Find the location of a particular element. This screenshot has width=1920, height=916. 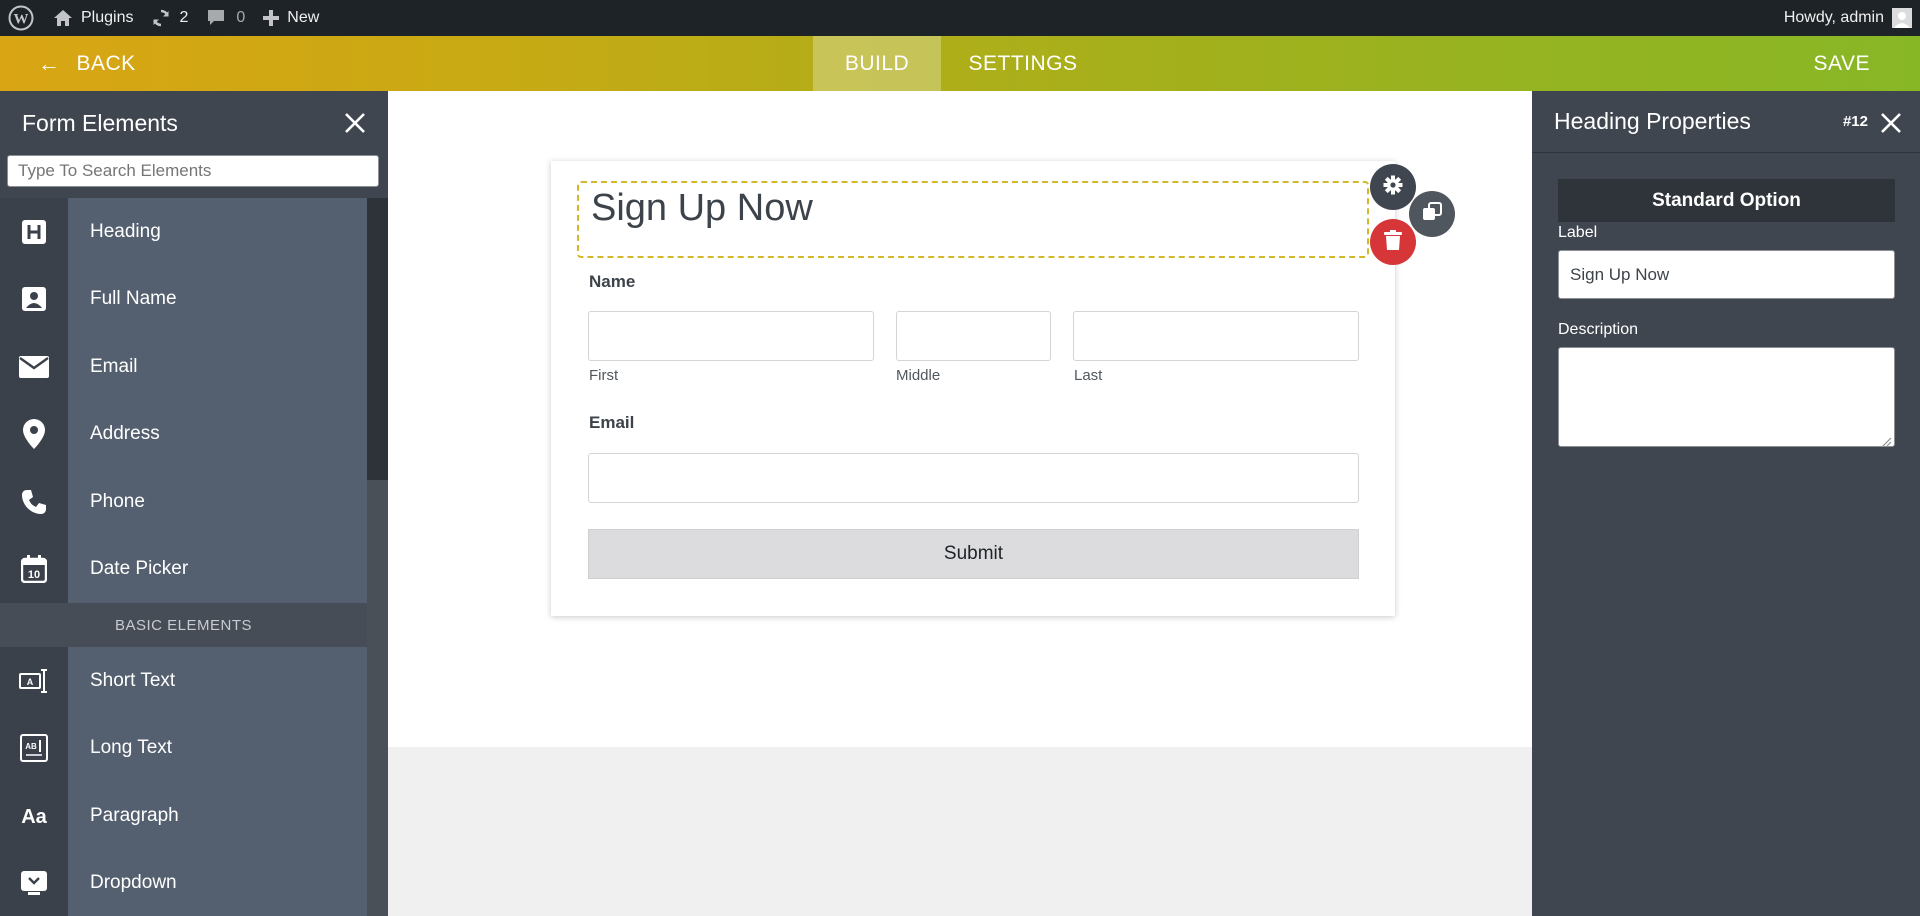

copy-icon is located at coordinates (1432, 214).